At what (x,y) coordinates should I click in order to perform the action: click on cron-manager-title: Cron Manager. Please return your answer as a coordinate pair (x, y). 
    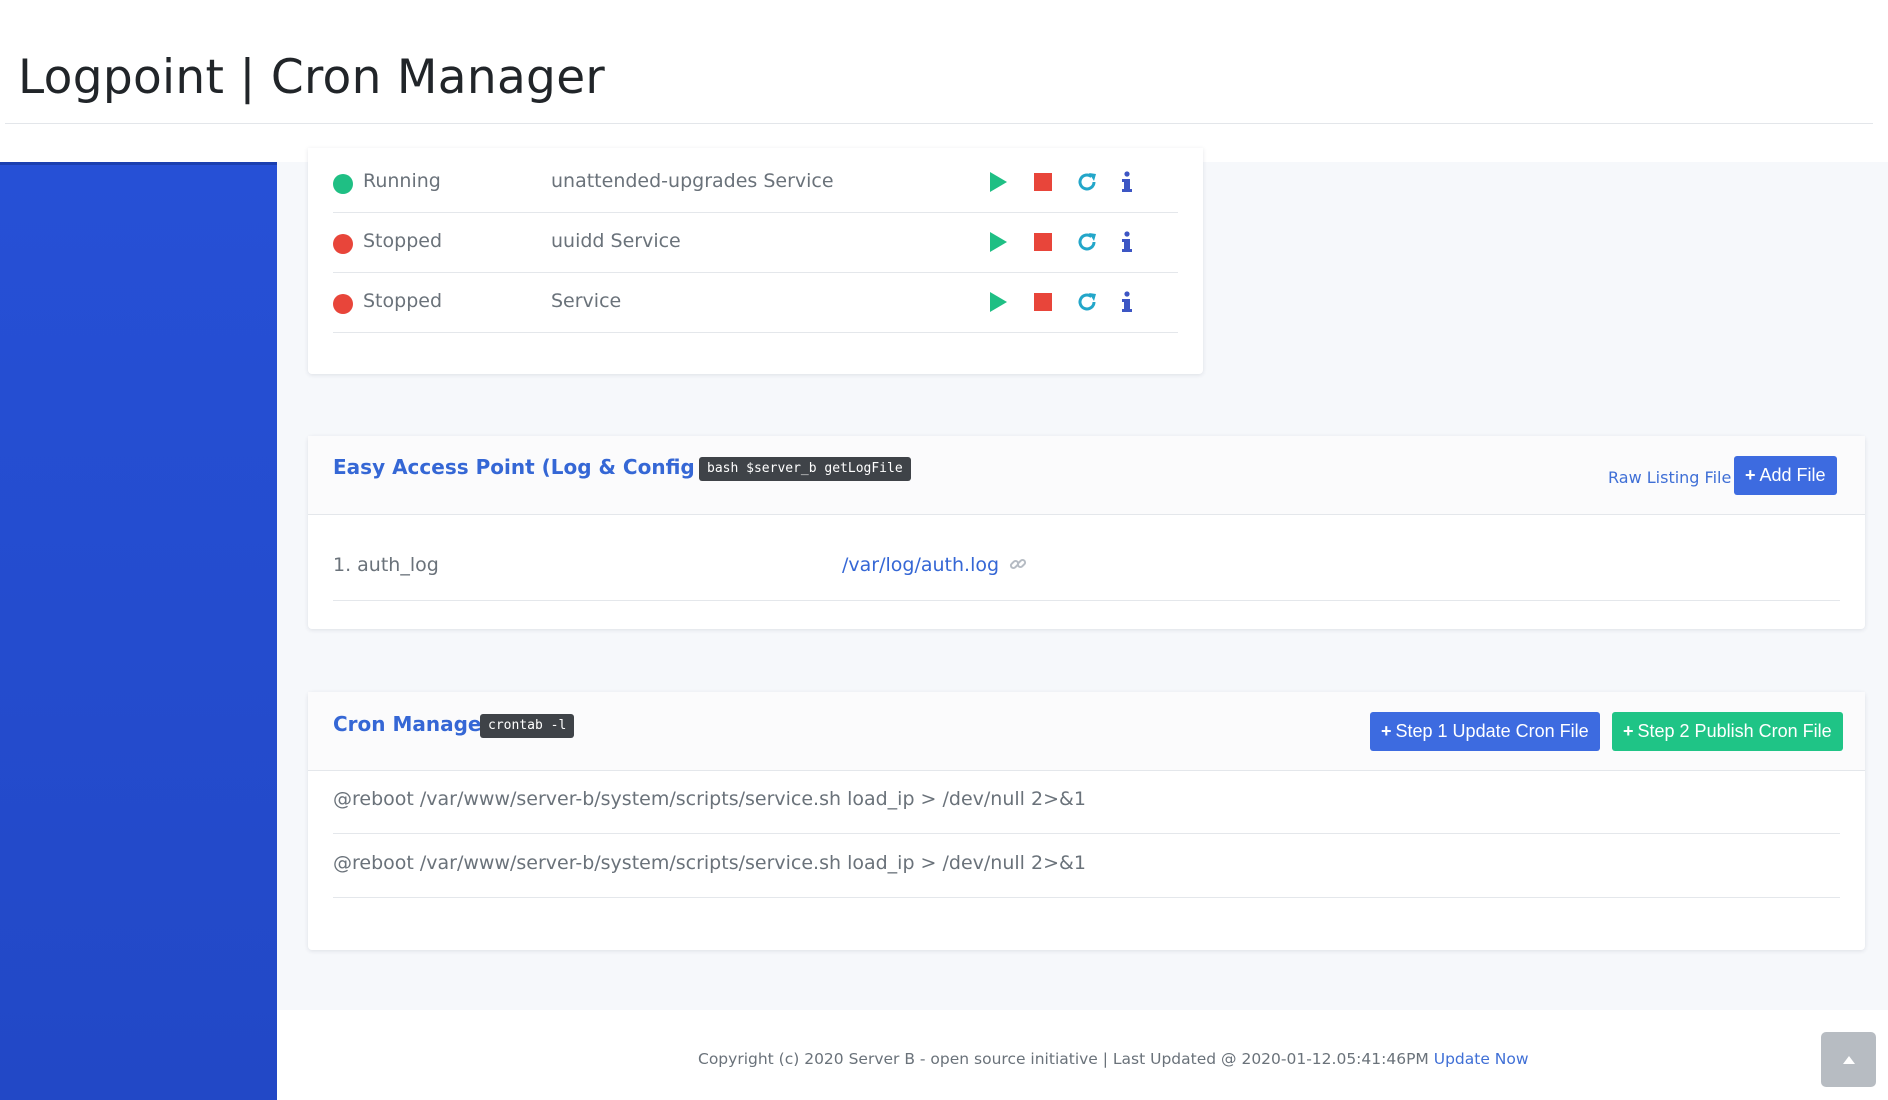
    Looking at the image, I should click on (412, 724).